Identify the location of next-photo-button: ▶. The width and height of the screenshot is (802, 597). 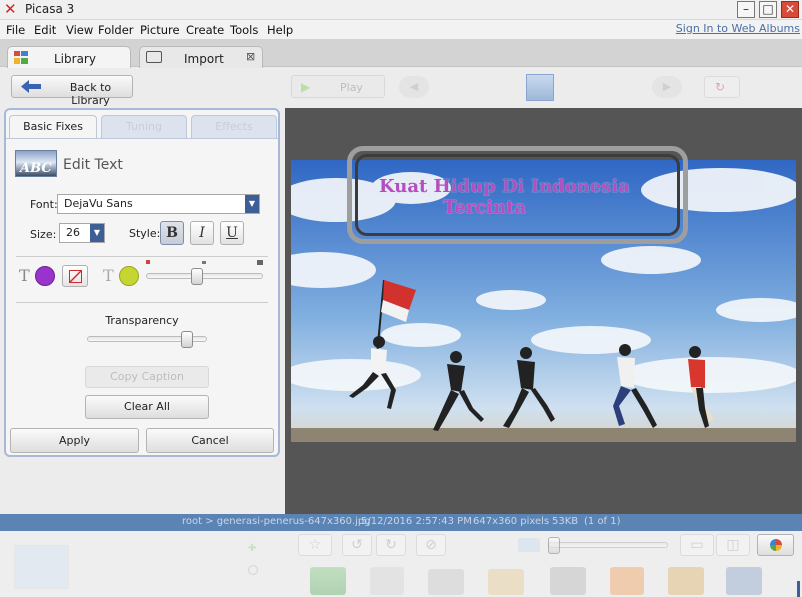
(667, 87).